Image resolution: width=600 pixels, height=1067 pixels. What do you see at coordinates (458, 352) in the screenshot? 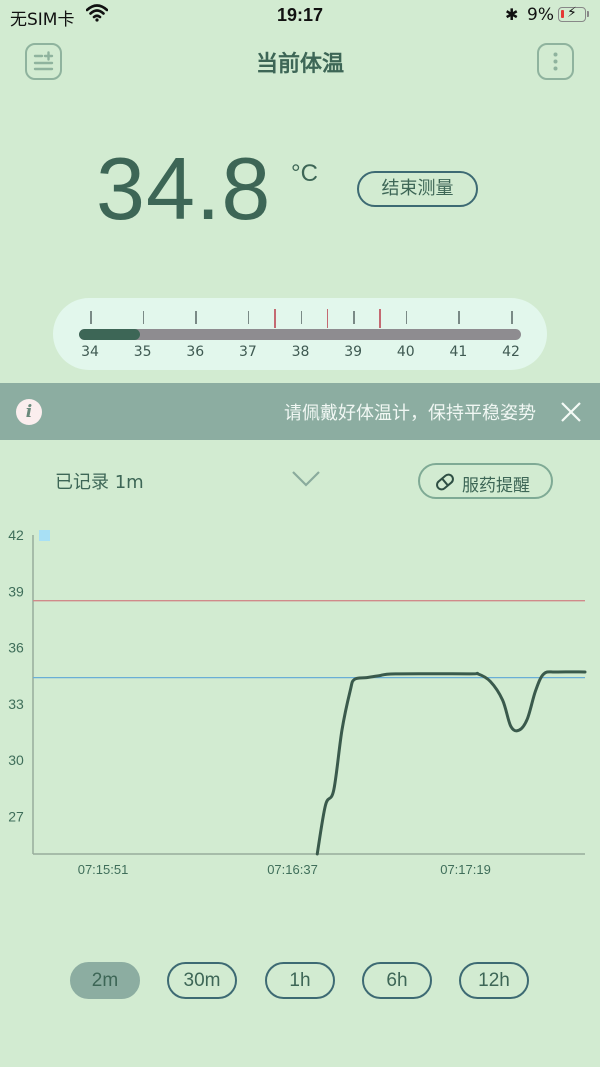
I see `gauge-label: 41` at bounding box center [458, 352].